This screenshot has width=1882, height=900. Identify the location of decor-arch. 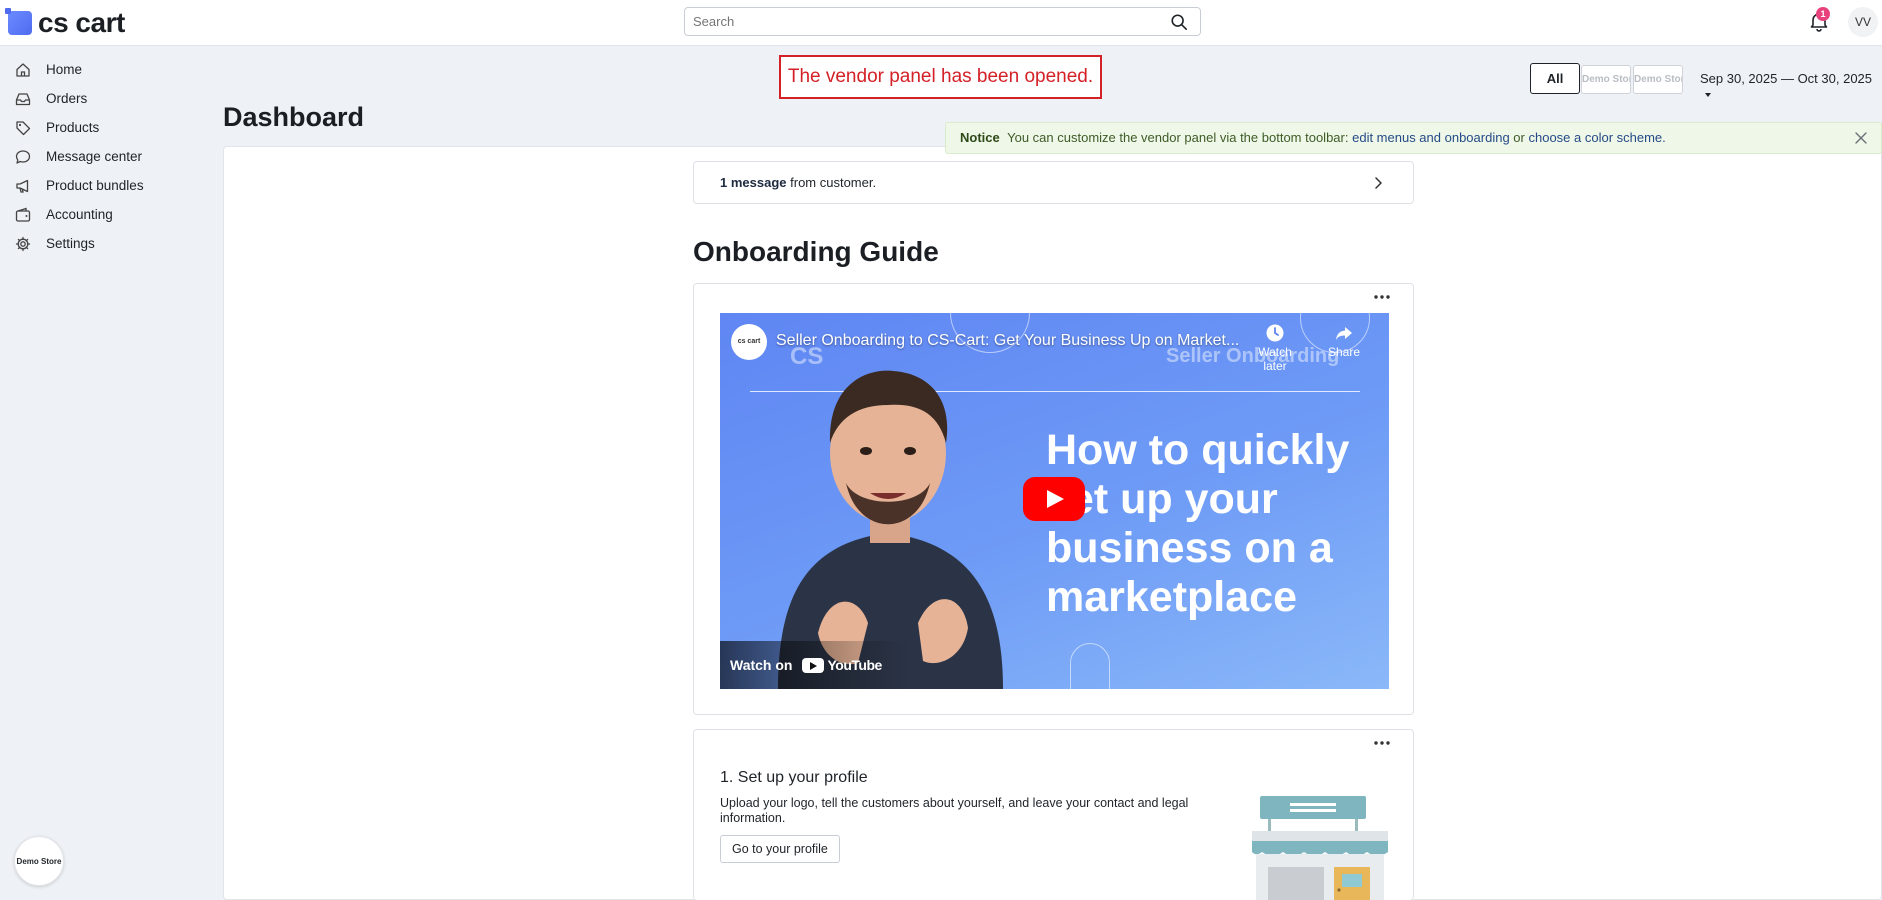
(1090, 666).